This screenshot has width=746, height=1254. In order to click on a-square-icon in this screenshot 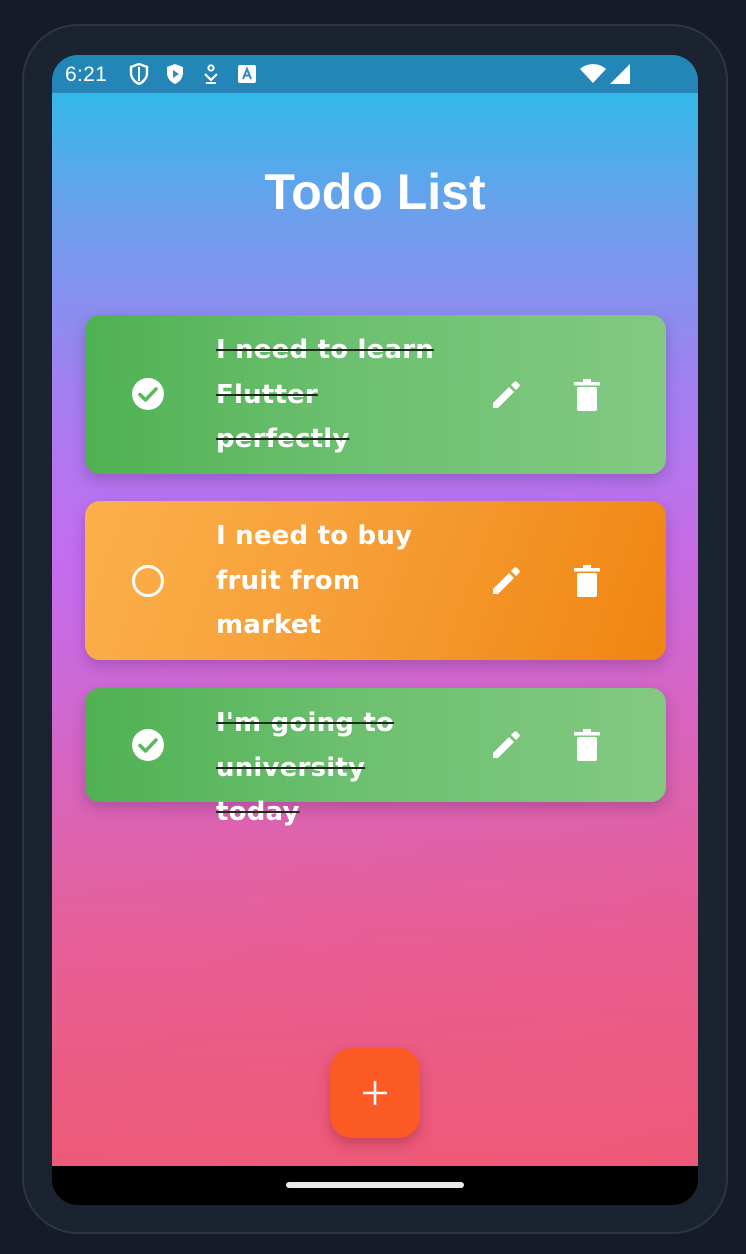, I will do `click(247, 74)`.